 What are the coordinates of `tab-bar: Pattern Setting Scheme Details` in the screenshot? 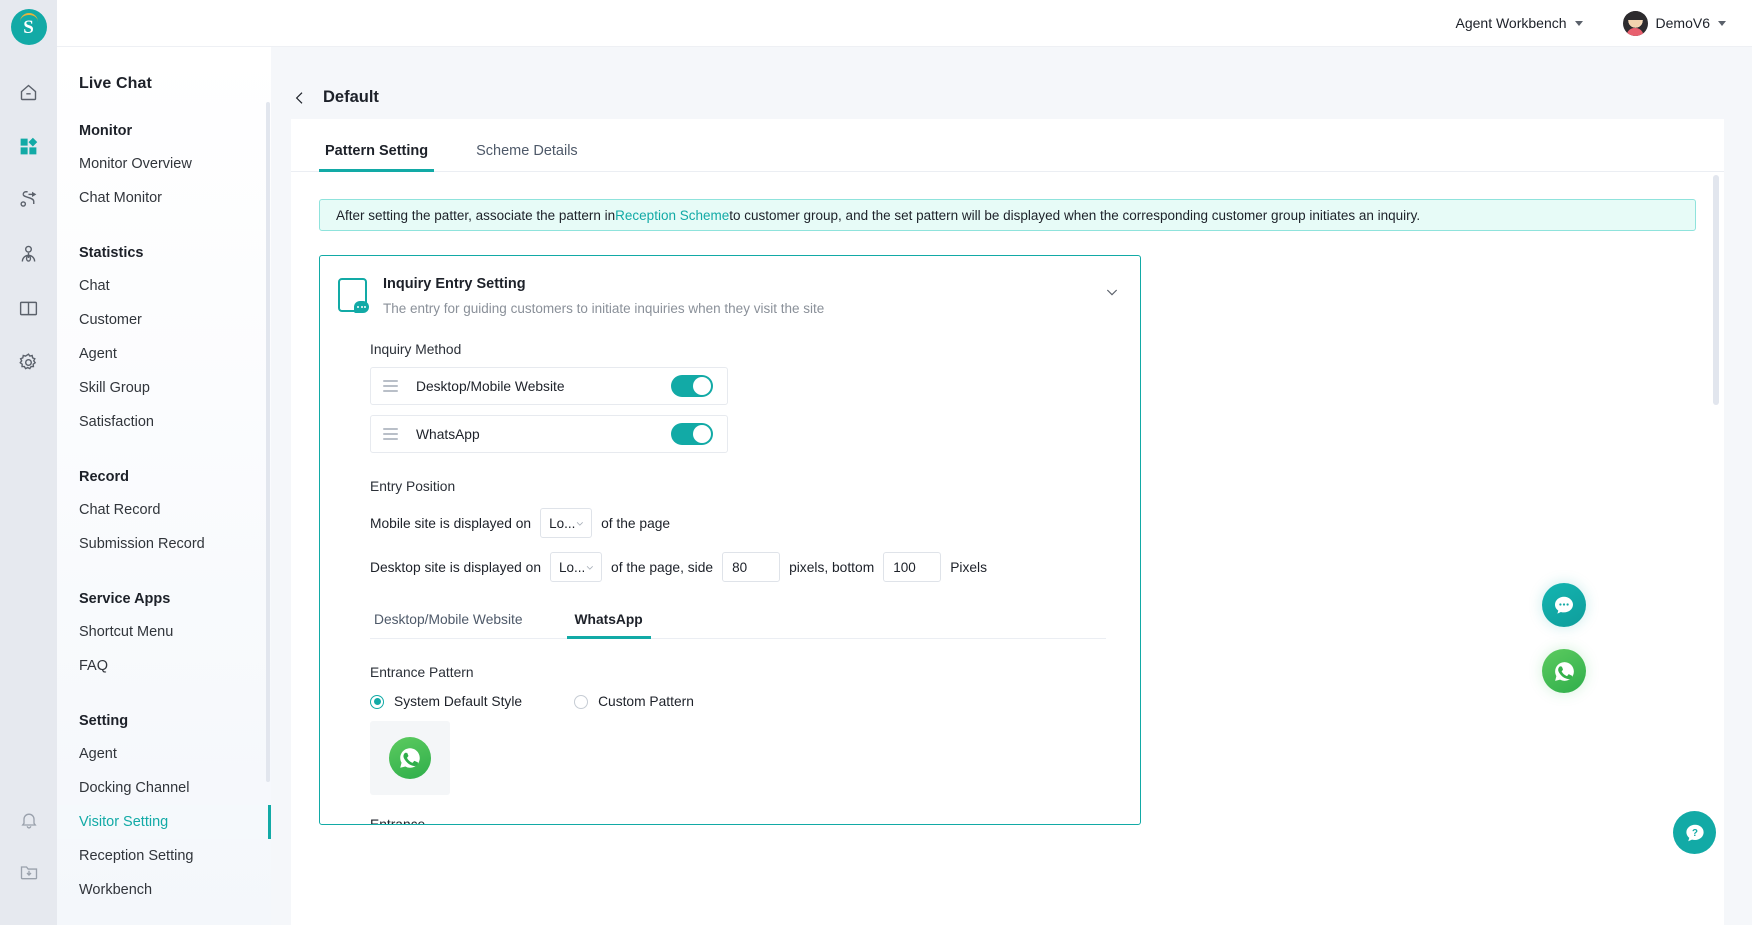 It's located at (1007, 145).